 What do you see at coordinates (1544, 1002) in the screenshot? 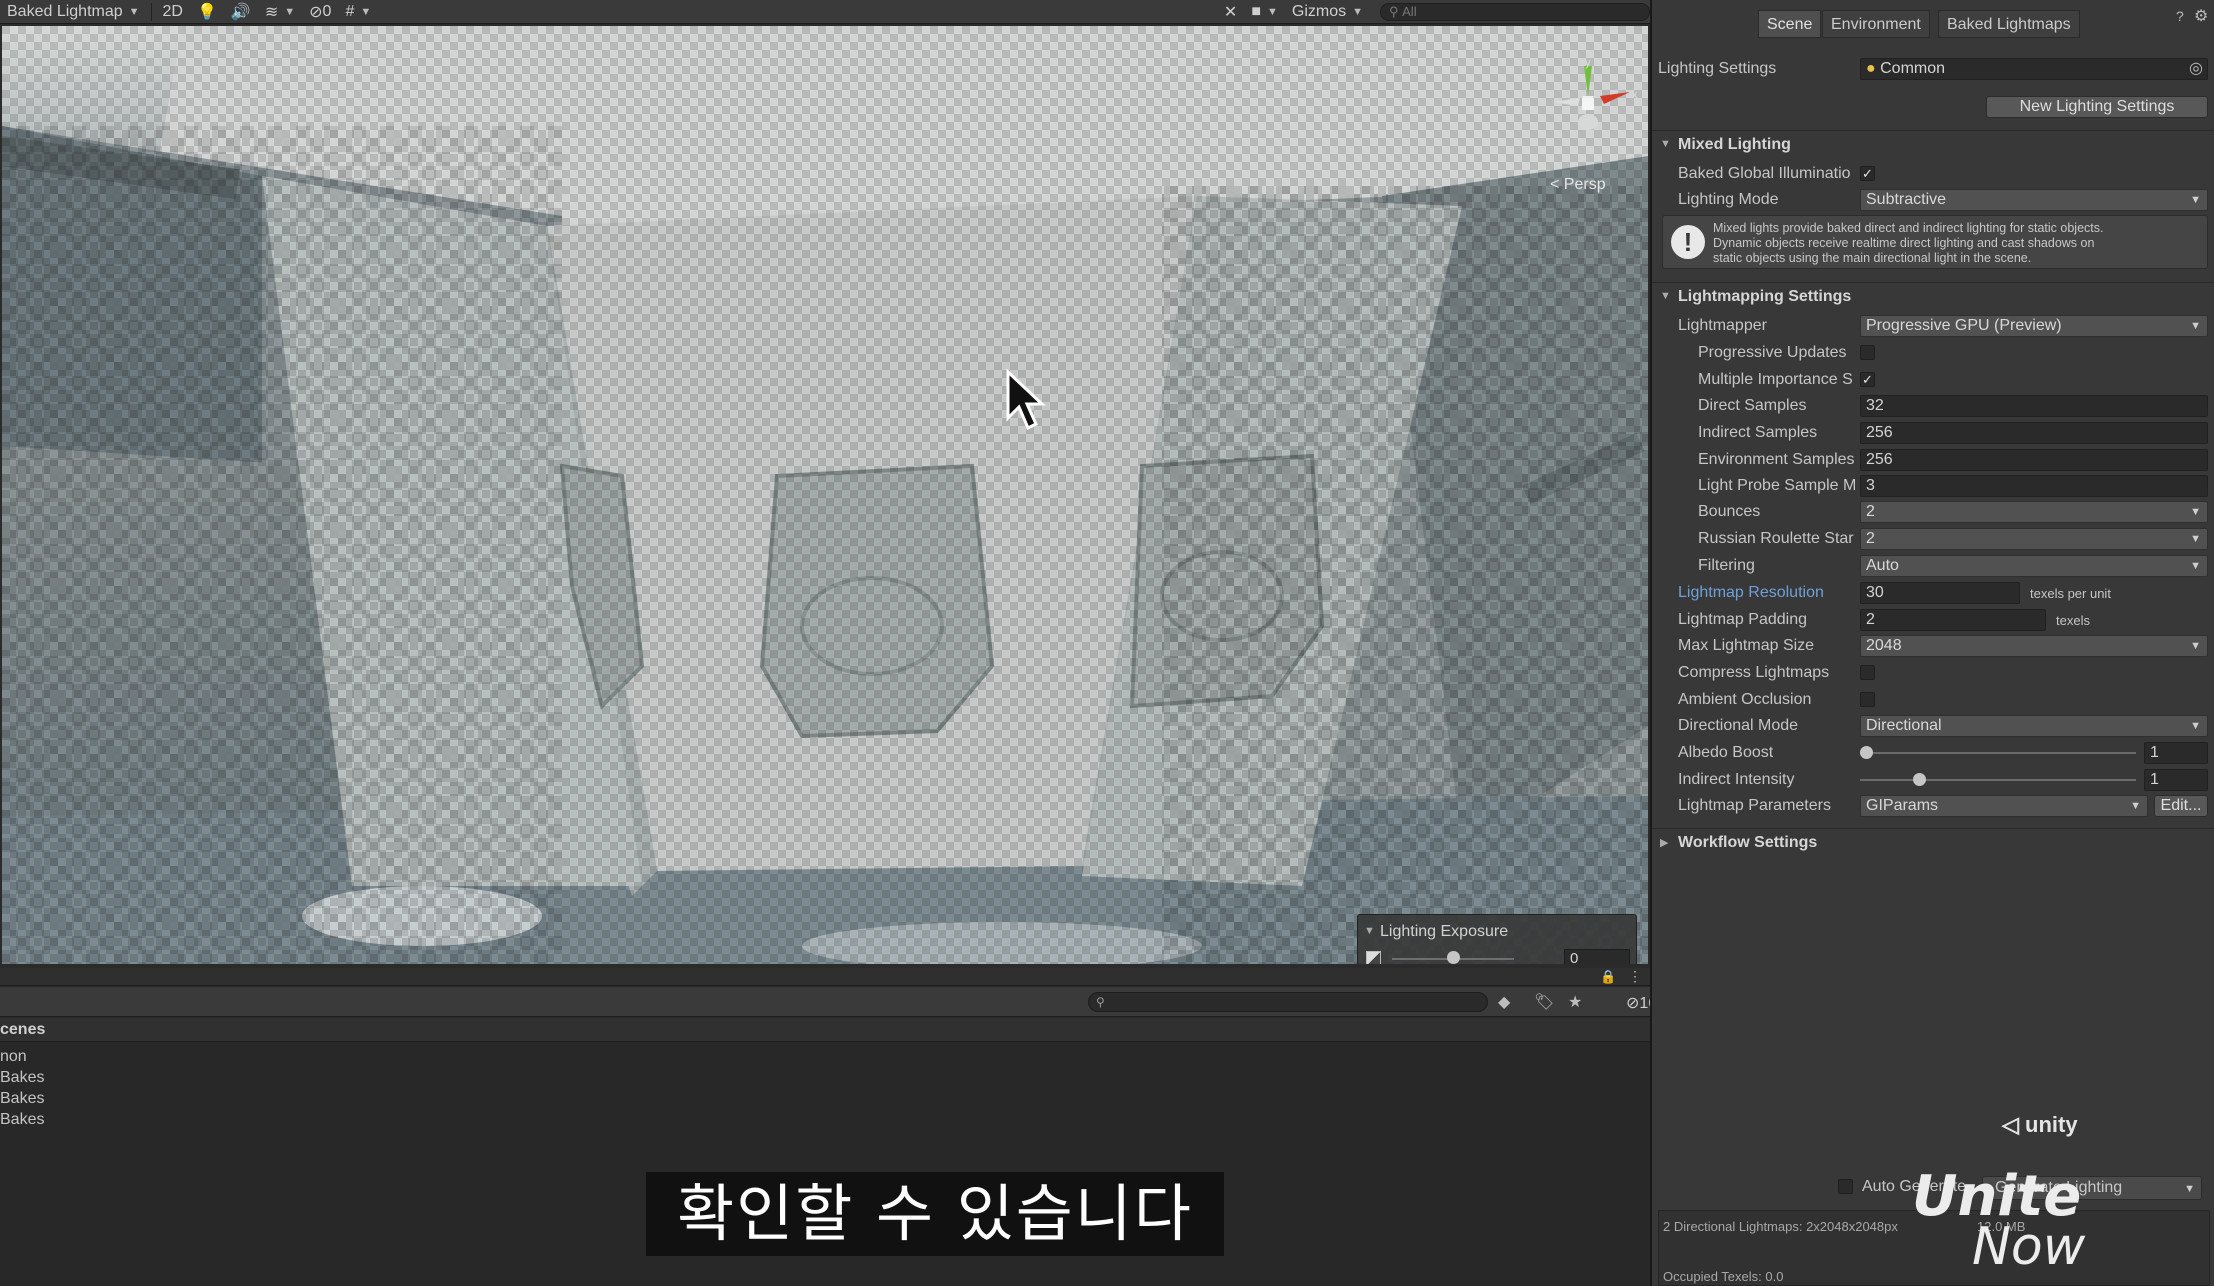
I see `filter-by-label-icon: 🏷` at bounding box center [1544, 1002].